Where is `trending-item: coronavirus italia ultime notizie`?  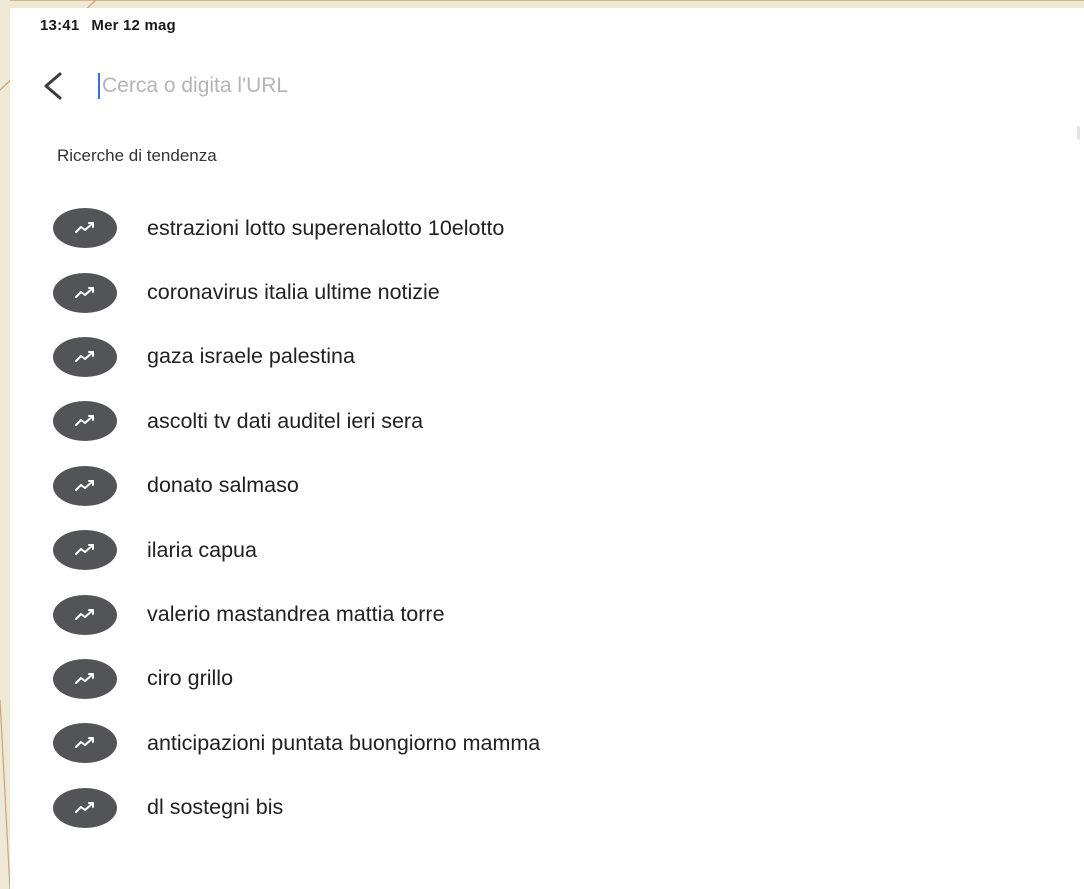
trending-item: coronavirus italia ultime notizie is located at coordinates (296, 292).